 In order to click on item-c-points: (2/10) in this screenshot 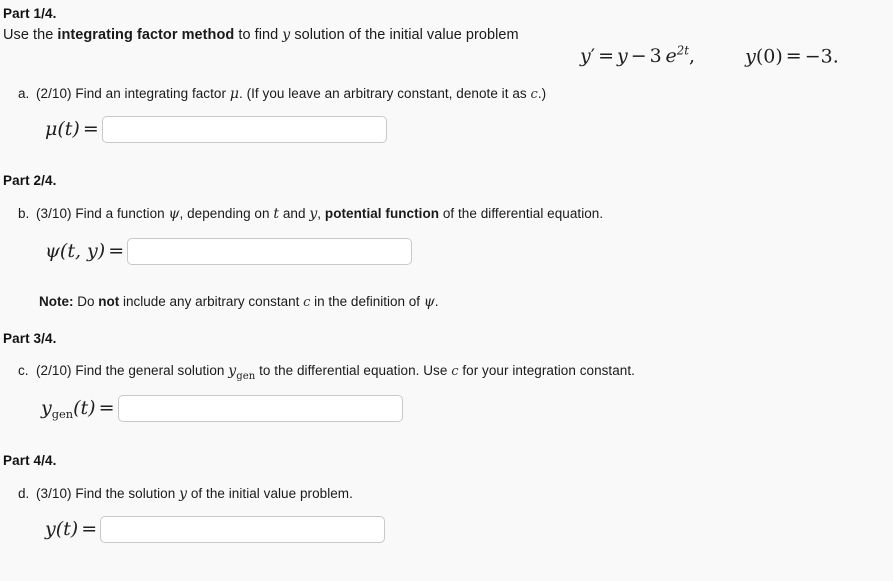, I will do `click(54, 370)`.